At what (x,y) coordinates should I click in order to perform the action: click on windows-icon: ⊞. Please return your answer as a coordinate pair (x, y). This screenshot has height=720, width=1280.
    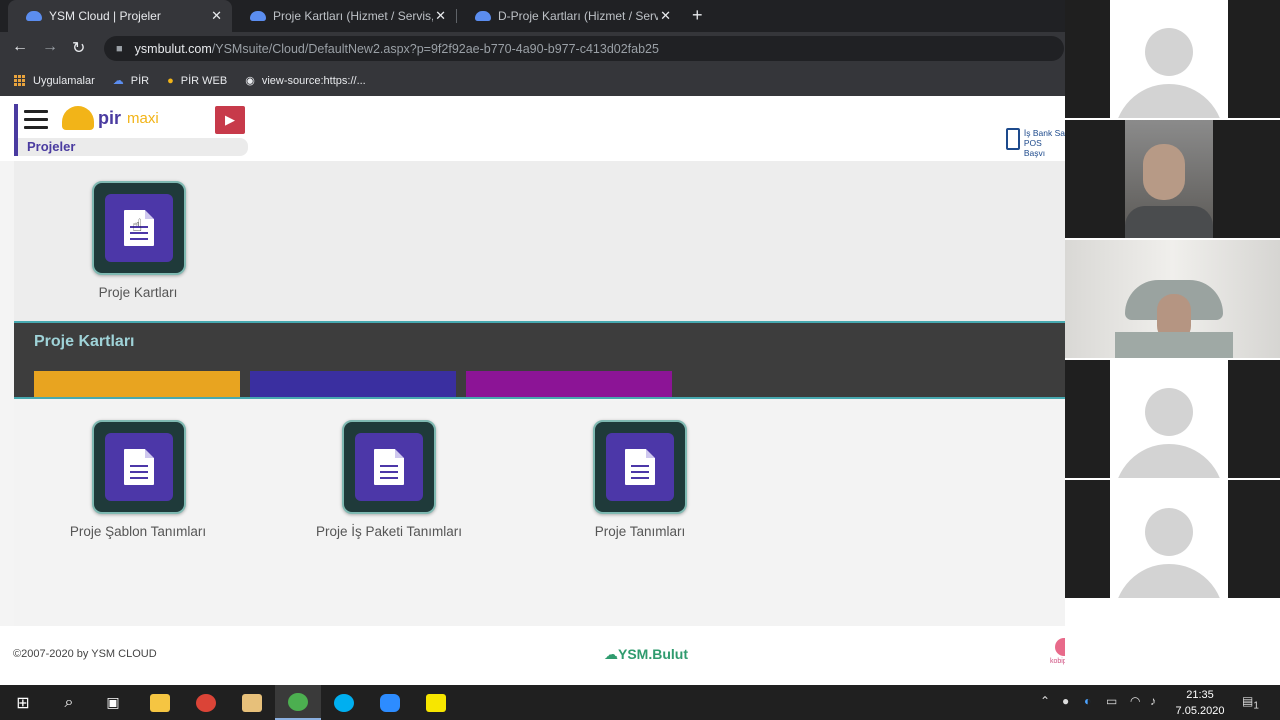
    Looking at the image, I should click on (23, 703).